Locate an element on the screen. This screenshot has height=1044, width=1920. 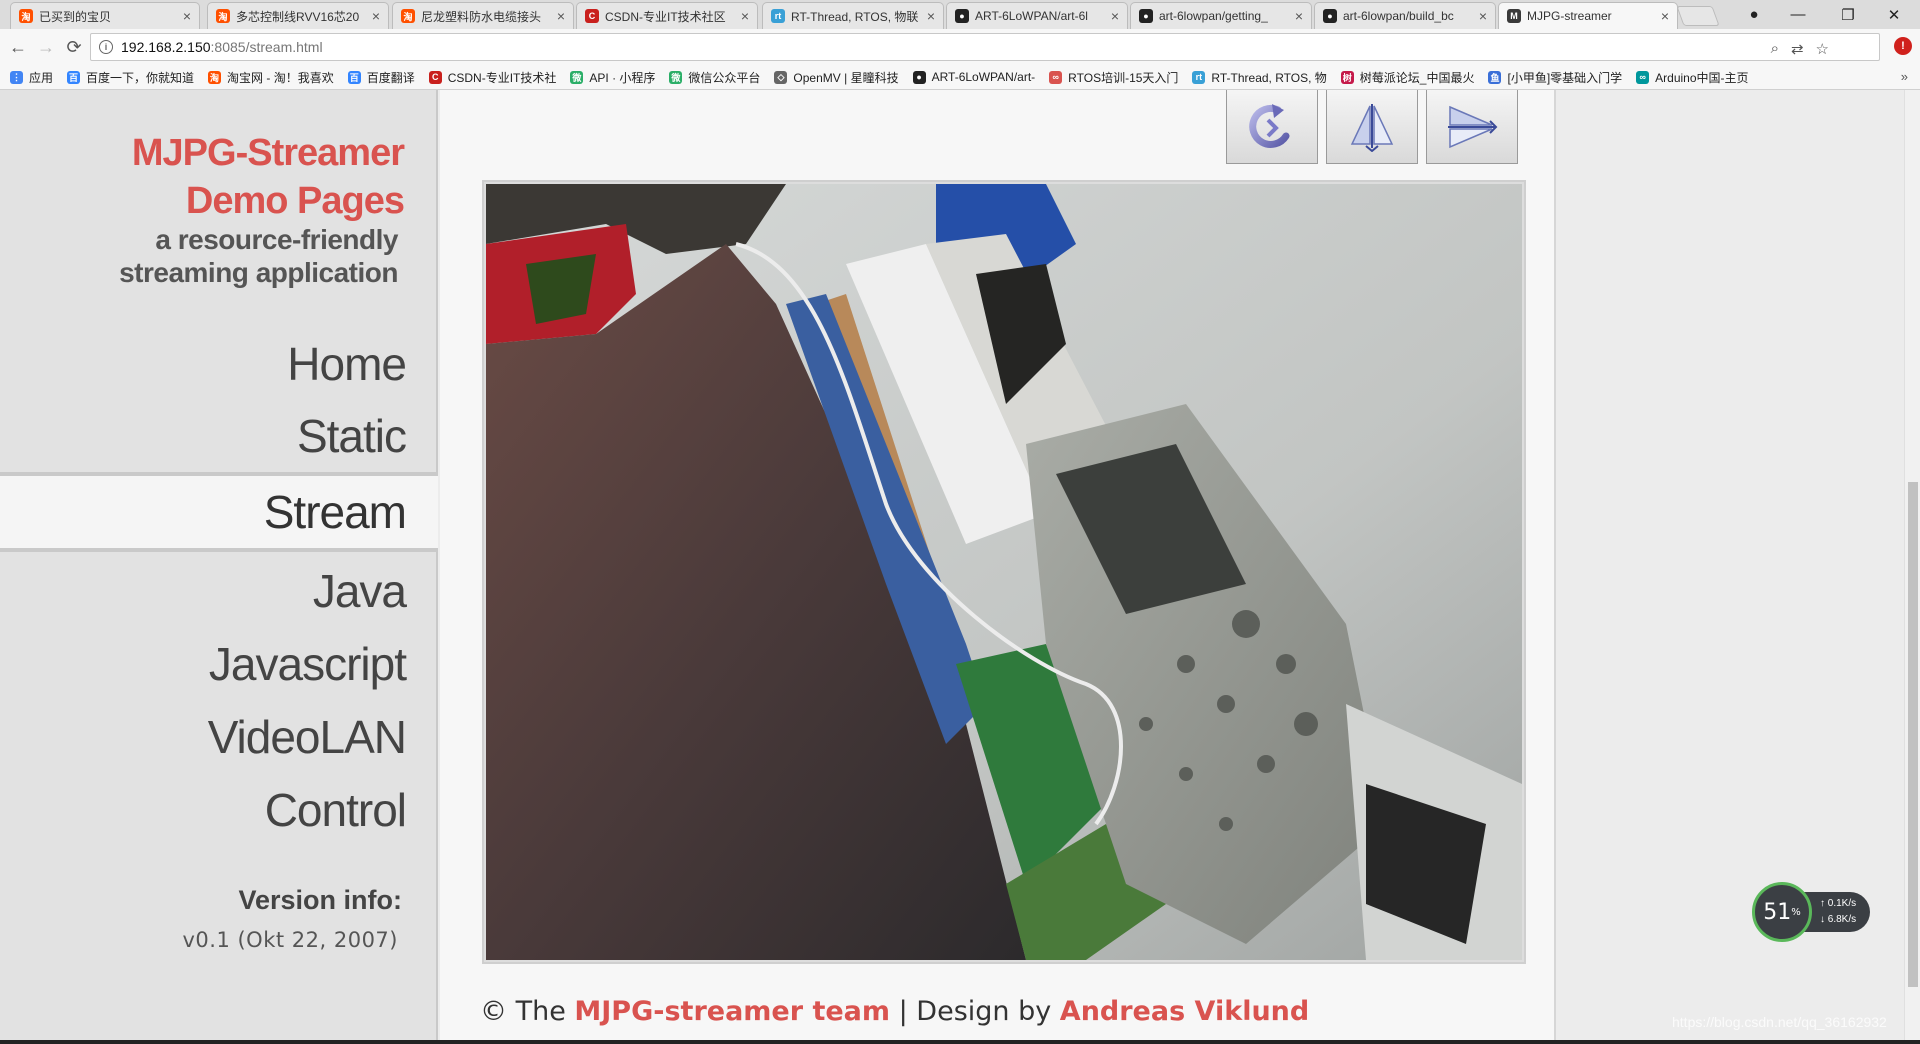
zoom-icon: ⌕ is located at coordinates (1775, 49).